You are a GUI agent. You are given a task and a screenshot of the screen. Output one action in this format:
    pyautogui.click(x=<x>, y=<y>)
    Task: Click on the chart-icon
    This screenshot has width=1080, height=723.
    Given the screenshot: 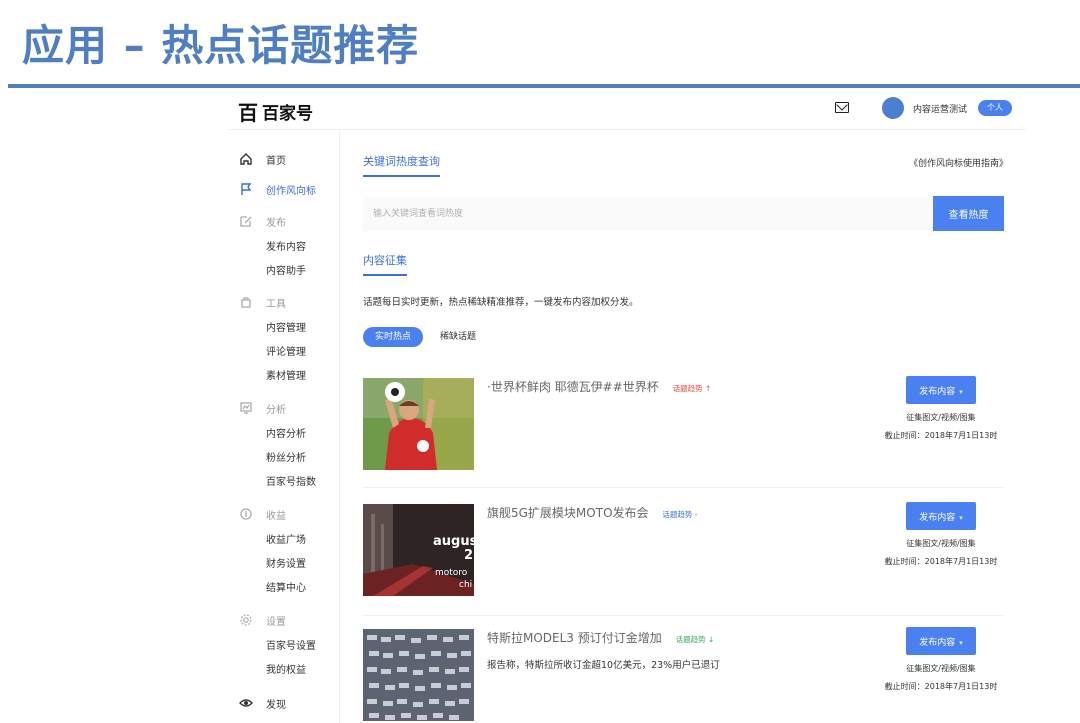 What is the action you would take?
    pyautogui.click(x=246, y=408)
    